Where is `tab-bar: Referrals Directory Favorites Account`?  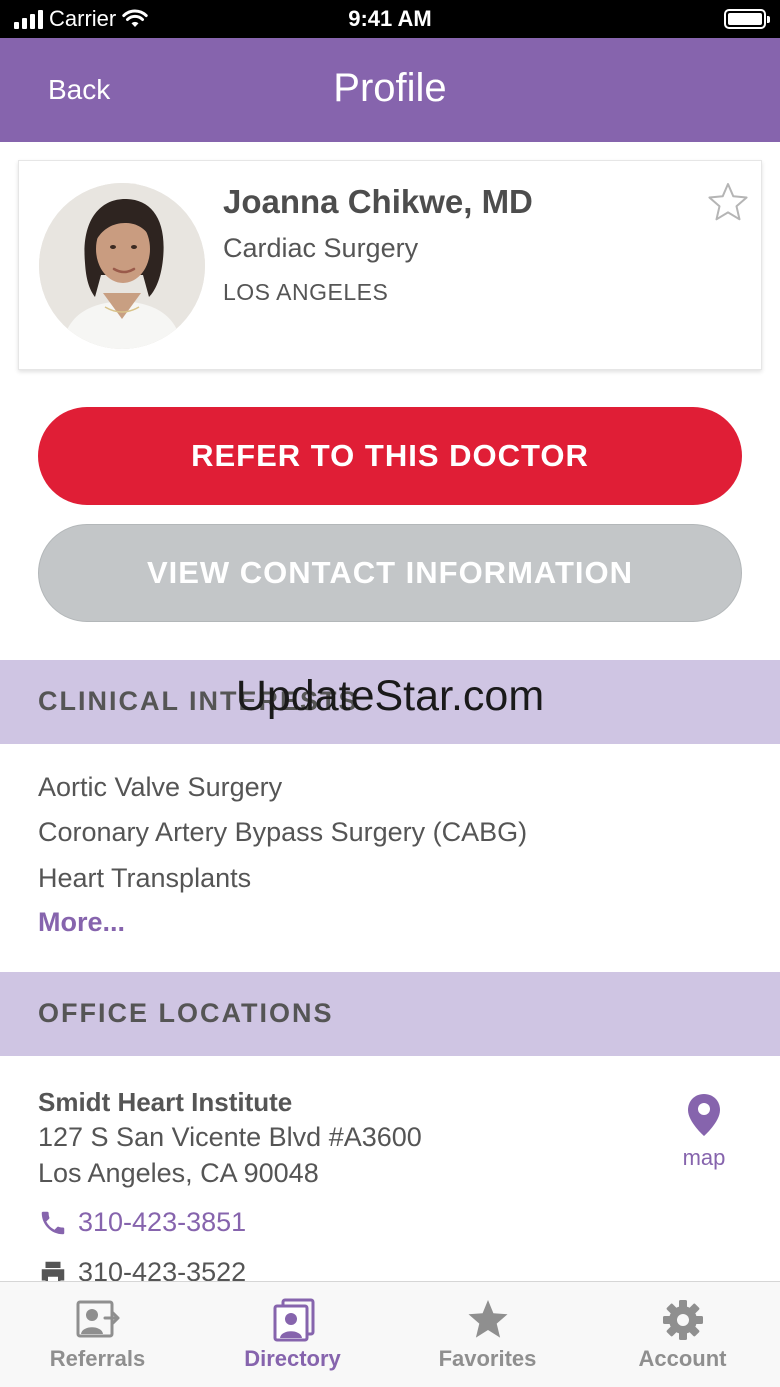
tab-bar: Referrals Directory Favorites Account is located at coordinates (390, 1334).